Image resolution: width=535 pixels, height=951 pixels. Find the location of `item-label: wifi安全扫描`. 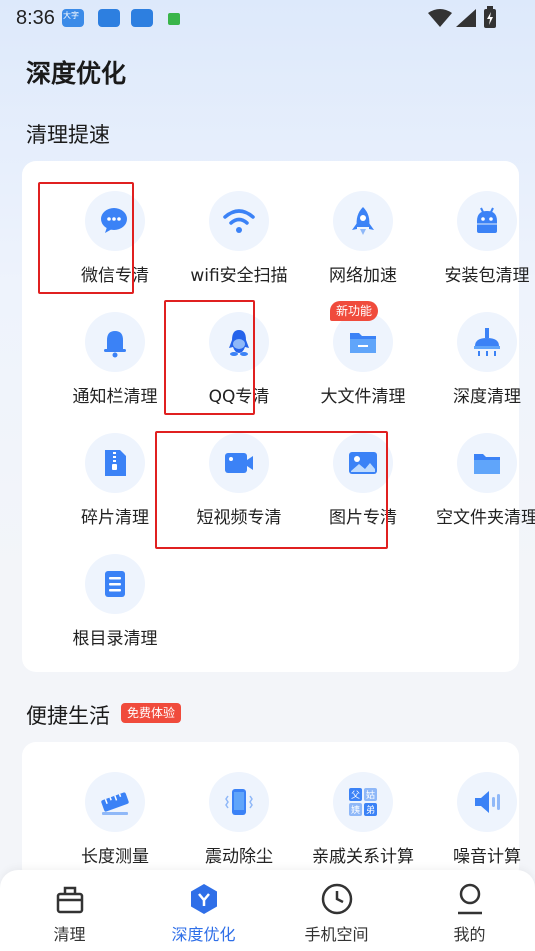

item-label: wifi安全扫描 is located at coordinates (239, 276).